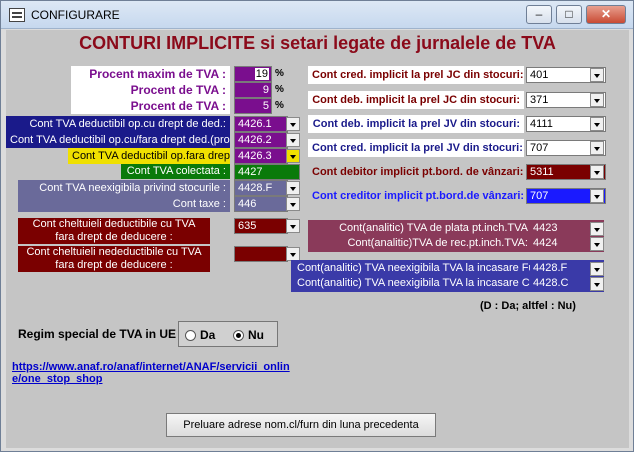  What do you see at coordinates (261, 124) in the screenshot?
I see `vat-deductible-field: 4426.1` at bounding box center [261, 124].